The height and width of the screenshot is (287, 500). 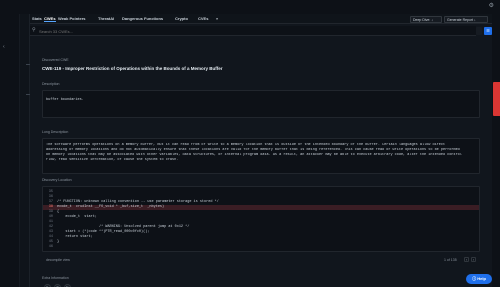 What do you see at coordinates (139, 31) in the screenshot?
I see `search-input` at bounding box center [139, 31].